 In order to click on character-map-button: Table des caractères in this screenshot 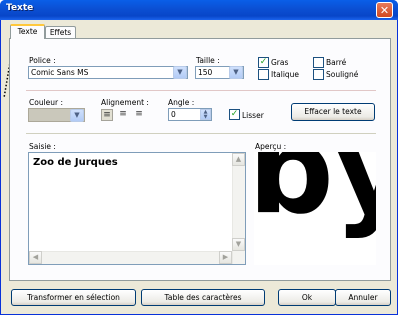, I will do `click(203, 297)`.